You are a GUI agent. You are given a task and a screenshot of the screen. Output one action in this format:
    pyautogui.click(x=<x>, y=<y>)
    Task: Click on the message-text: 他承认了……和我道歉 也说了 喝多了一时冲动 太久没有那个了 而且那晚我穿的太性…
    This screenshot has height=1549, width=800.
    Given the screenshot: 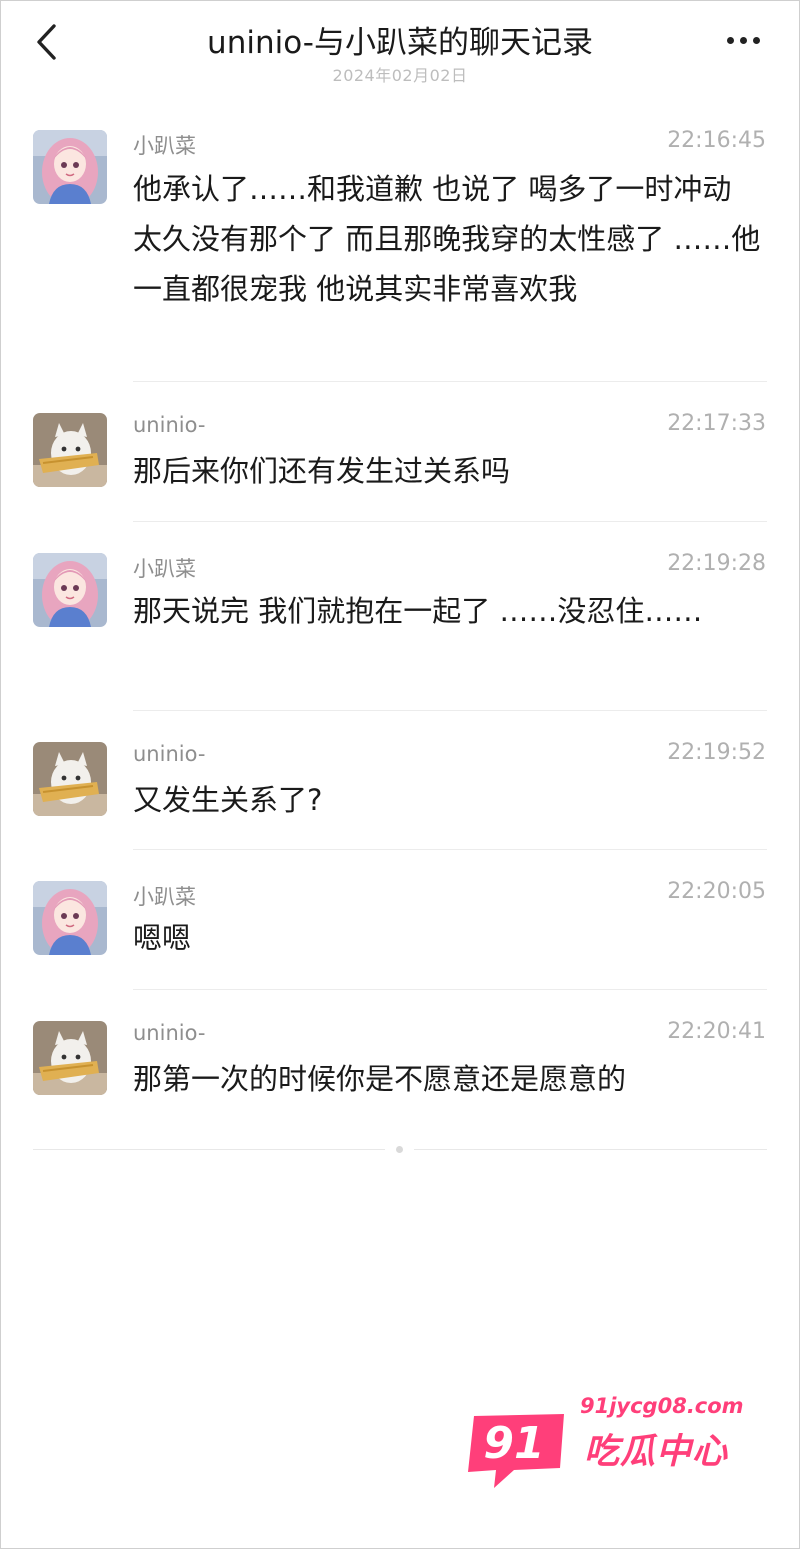 What is the action you would take?
    pyautogui.click(x=447, y=239)
    